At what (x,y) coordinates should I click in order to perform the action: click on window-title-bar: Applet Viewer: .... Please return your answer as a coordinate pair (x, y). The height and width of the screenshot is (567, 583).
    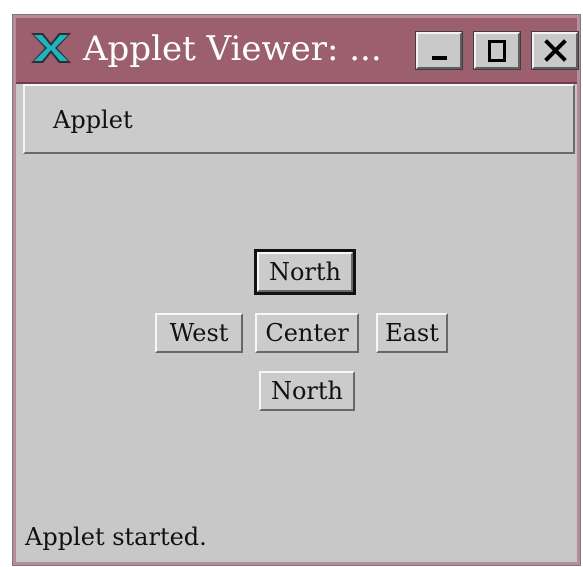
    Looking at the image, I should click on (297, 51).